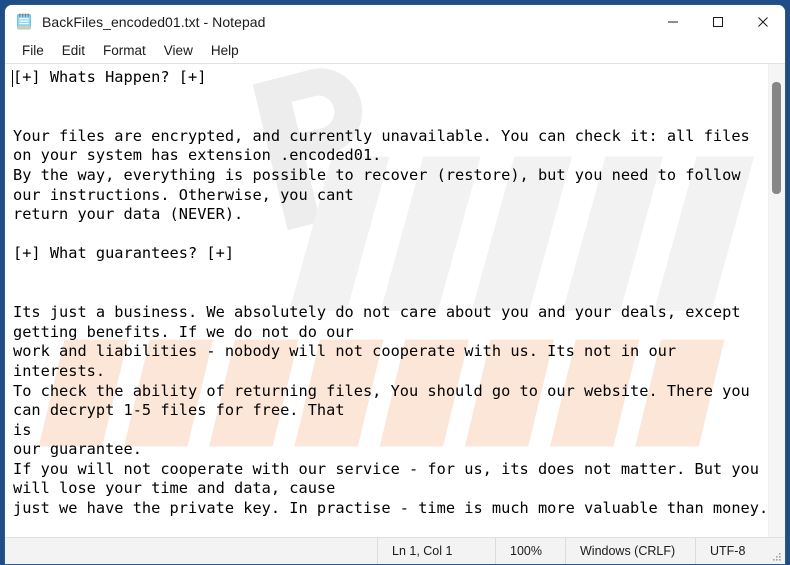 Image resolution: width=790 pixels, height=565 pixels. Describe the element at coordinates (191, 551) in the screenshot. I see `status-spacer` at that location.